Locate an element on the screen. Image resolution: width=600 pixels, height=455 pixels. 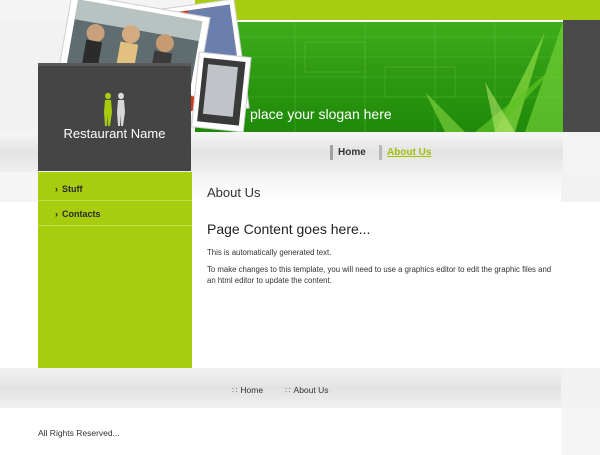
slogan: place your slogan here is located at coordinates (321, 114).